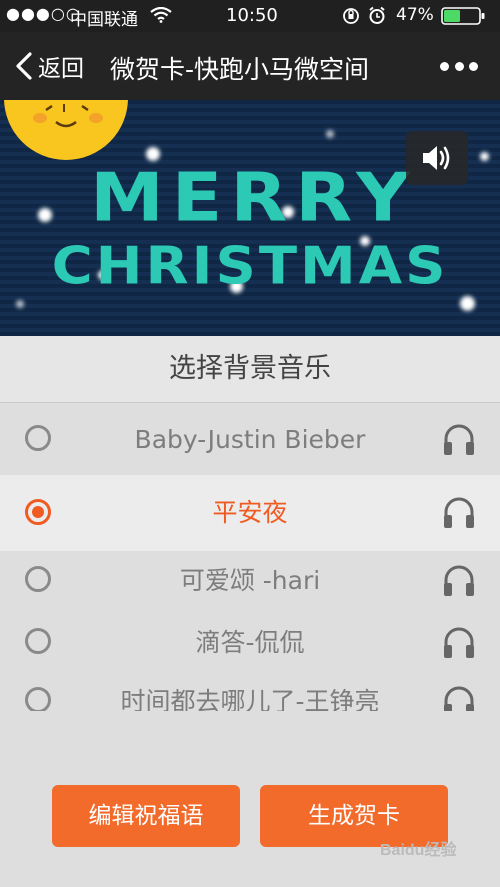  I want to click on sound-toggle-button, so click(437, 158).